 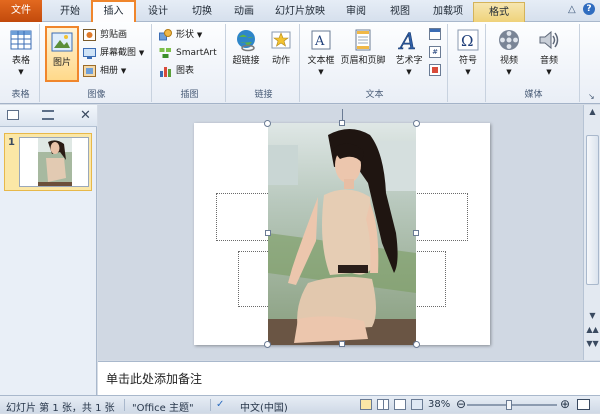 I want to click on slideshow-view-icon, so click(x=417, y=404).